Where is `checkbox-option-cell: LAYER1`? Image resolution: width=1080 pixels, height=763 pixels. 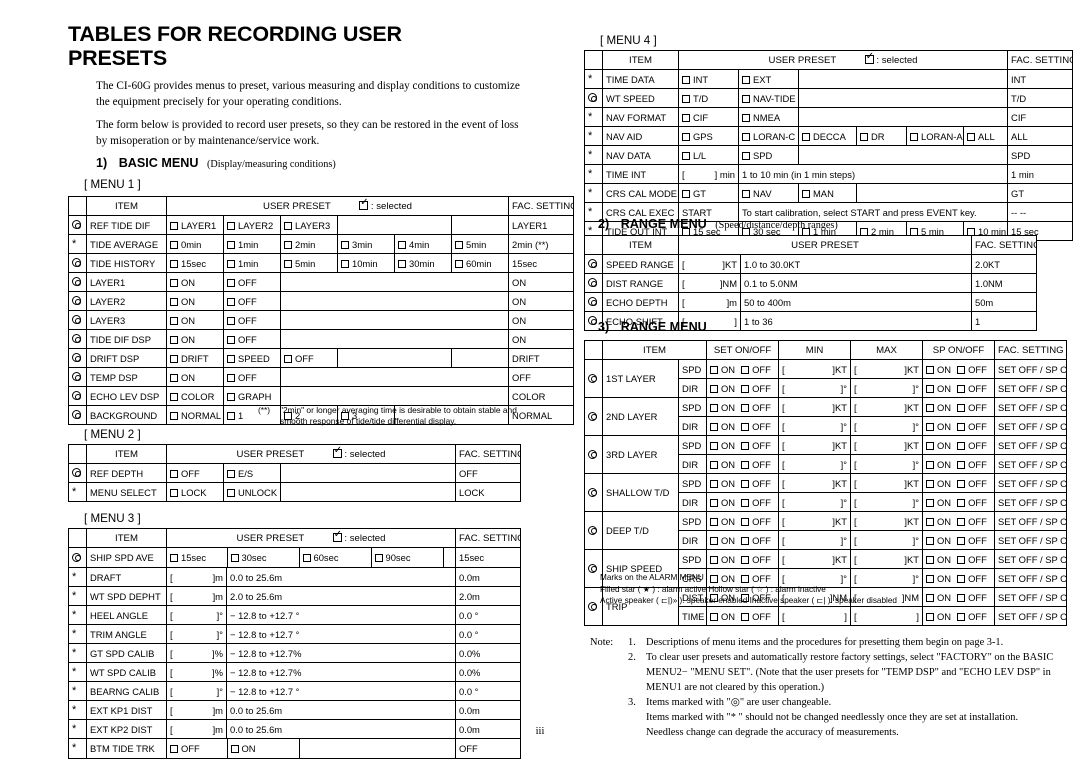 checkbox-option-cell: LAYER1 is located at coordinates (195, 225).